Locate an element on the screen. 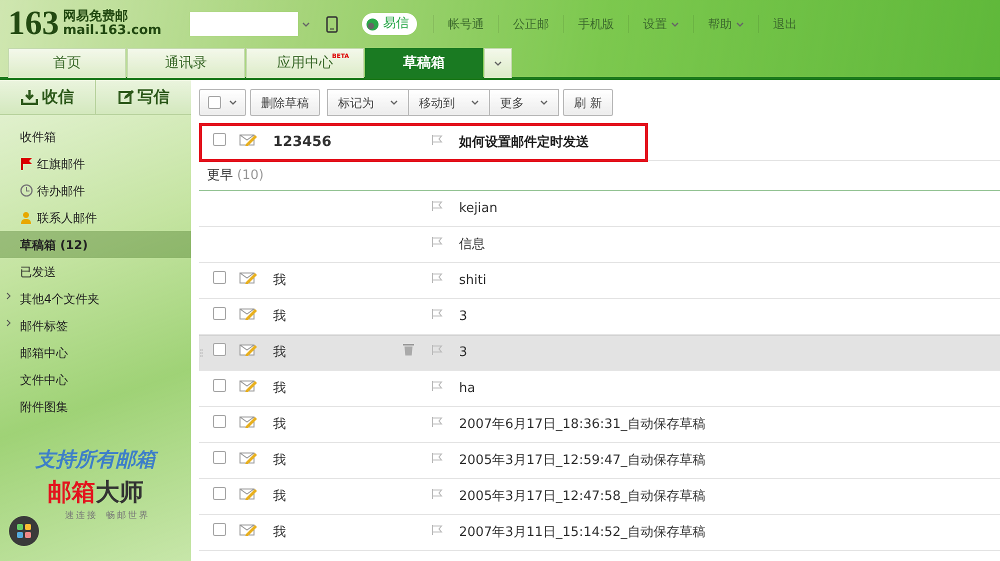 This screenshot has height=561, width=1000. message-row: 信息 is located at coordinates (599, 245).